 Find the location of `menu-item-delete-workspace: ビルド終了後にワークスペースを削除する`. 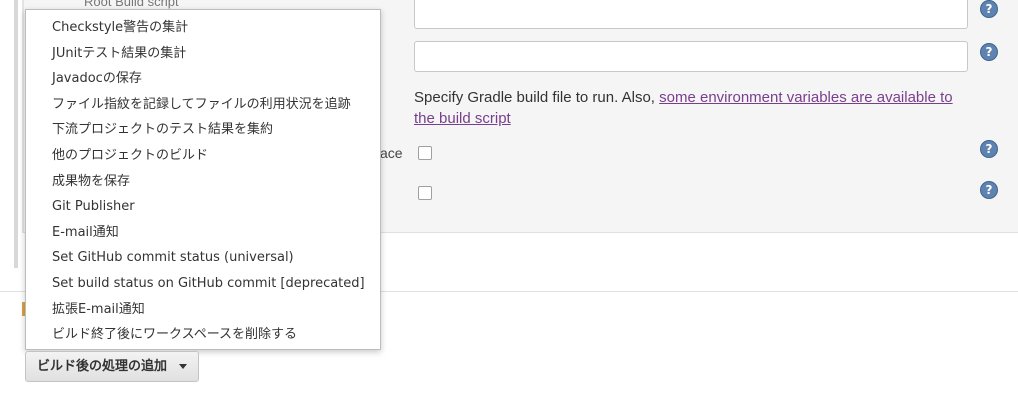

menu-item-delete-workspace: ビルド終了後にワークスペースを削除する is located at coordinates (203, 335).